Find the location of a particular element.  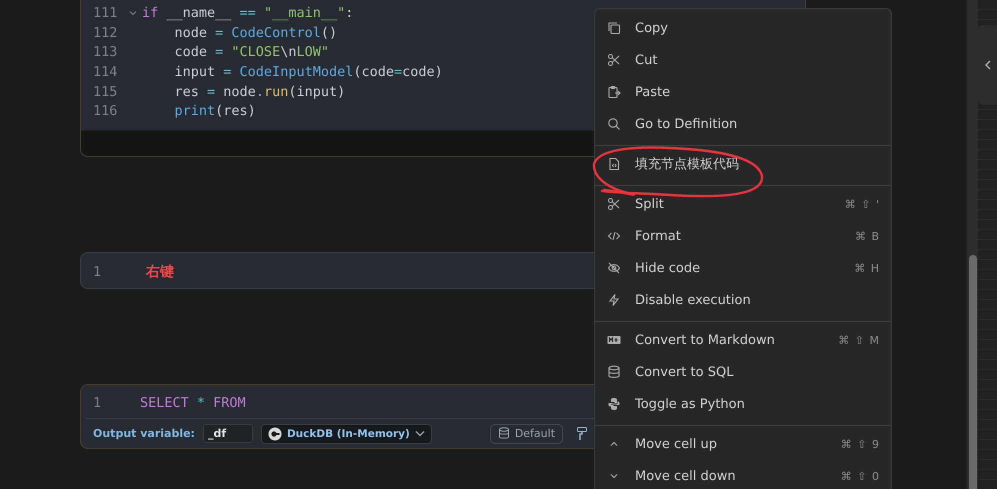

scrollbar-thumb is located at coordinates (973, 372).